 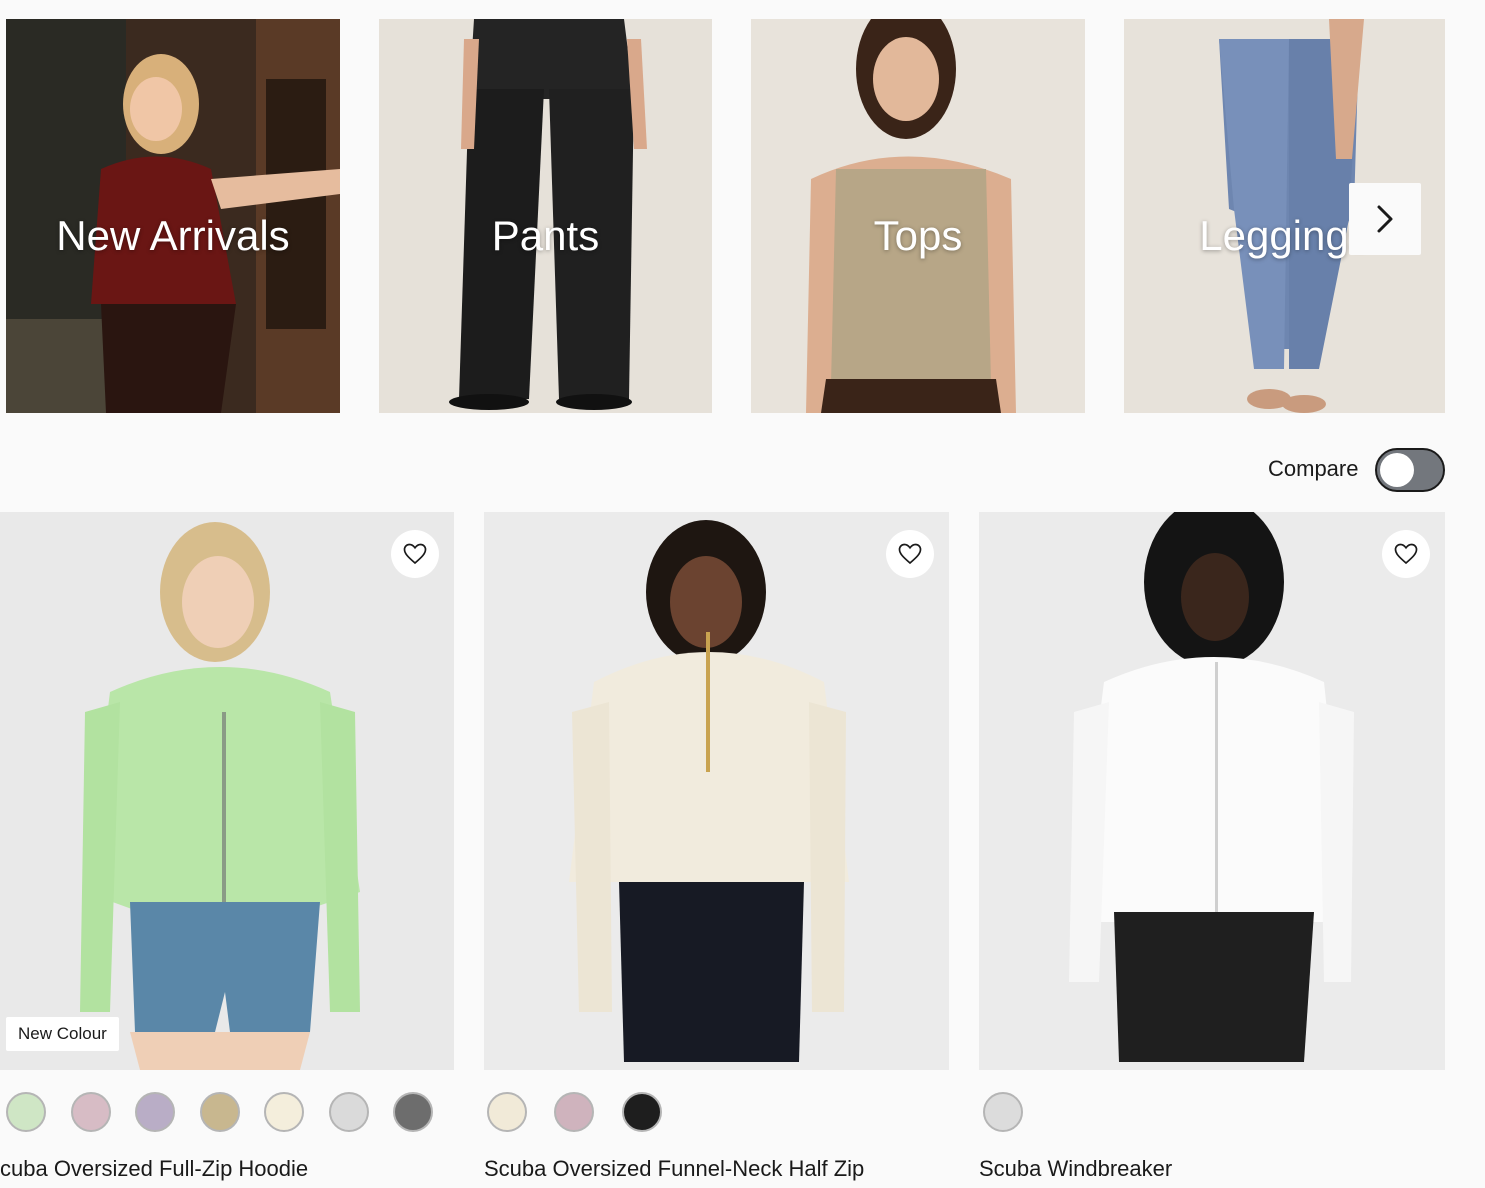 What do you see at coordinates (154, 1169) in the screenshot?
I see `product-name: cuba Oversized Full-Zip Hoodie` at bounding box center [154, 1169].